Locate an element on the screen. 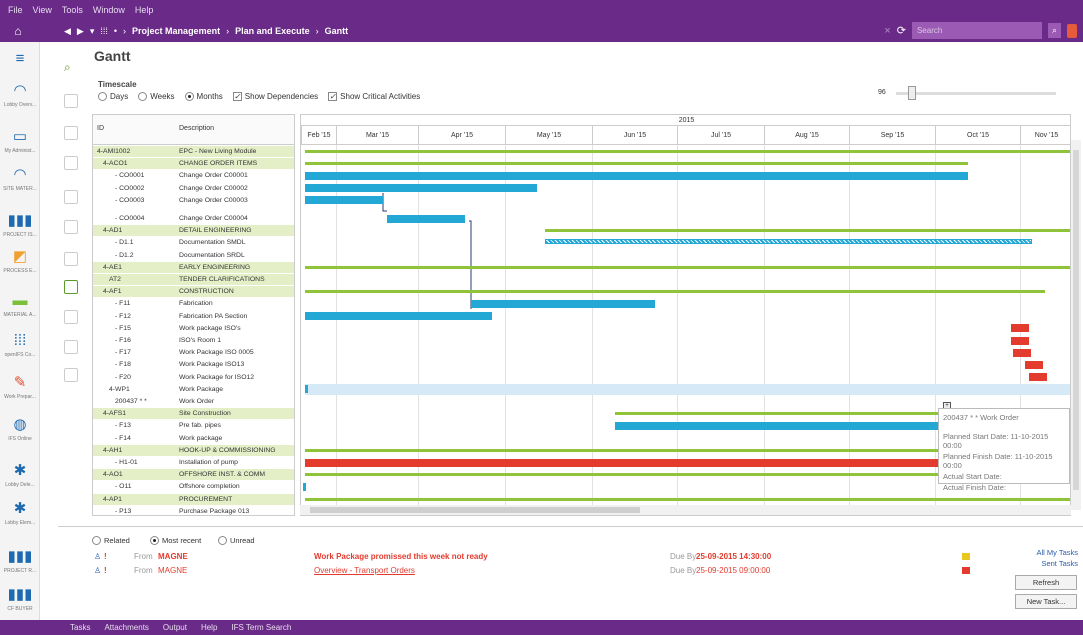  column-header-description: Description is located at coordinates (196, 128).